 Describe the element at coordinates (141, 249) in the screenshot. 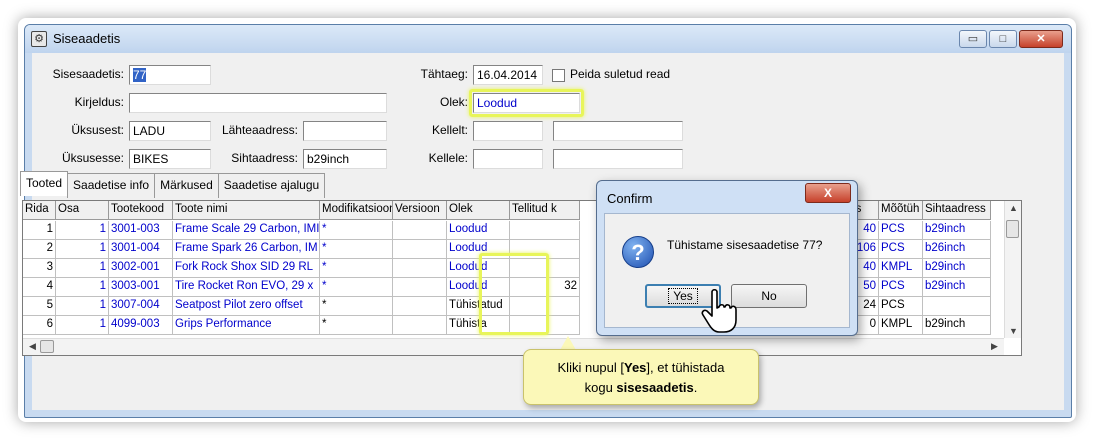

I see `grid-cell: 3001-004` at that location.